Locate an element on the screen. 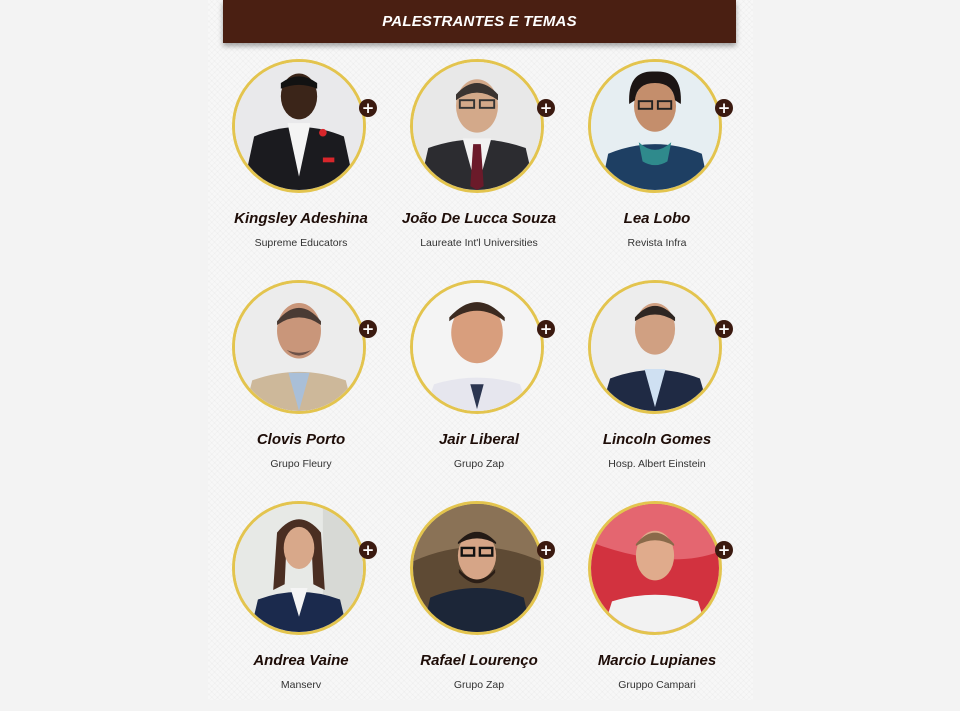 The height and width of the screenshot is (711, 960). speaker-card: + Kingsley Adeshina Supreme Educators is located at coordinates (301, 164).